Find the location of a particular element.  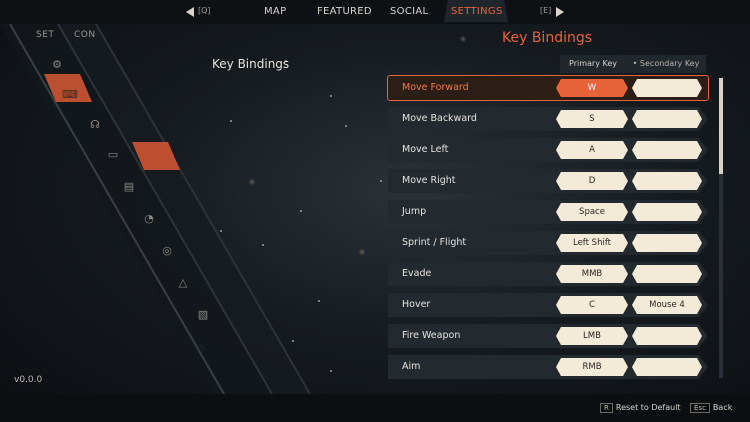

primary-key-header: Primary Key is located at coordinates (593, 64).